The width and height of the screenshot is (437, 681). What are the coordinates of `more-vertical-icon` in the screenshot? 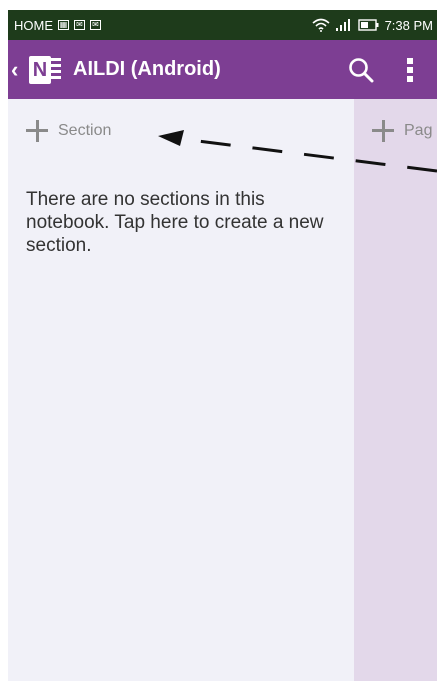 It's located at (410, 69).